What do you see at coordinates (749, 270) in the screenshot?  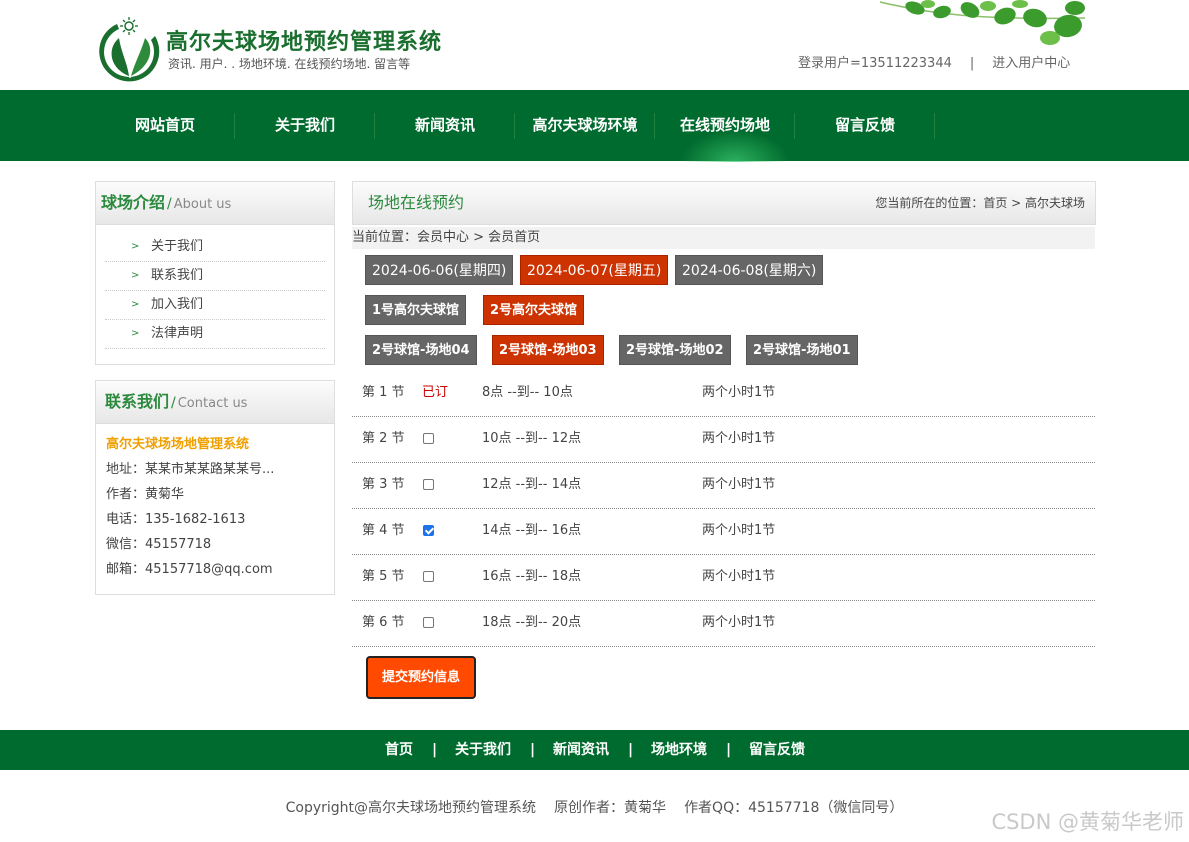 I see `date-tab: 2024-06-08(星期六)` at bounding box center [749, 270].